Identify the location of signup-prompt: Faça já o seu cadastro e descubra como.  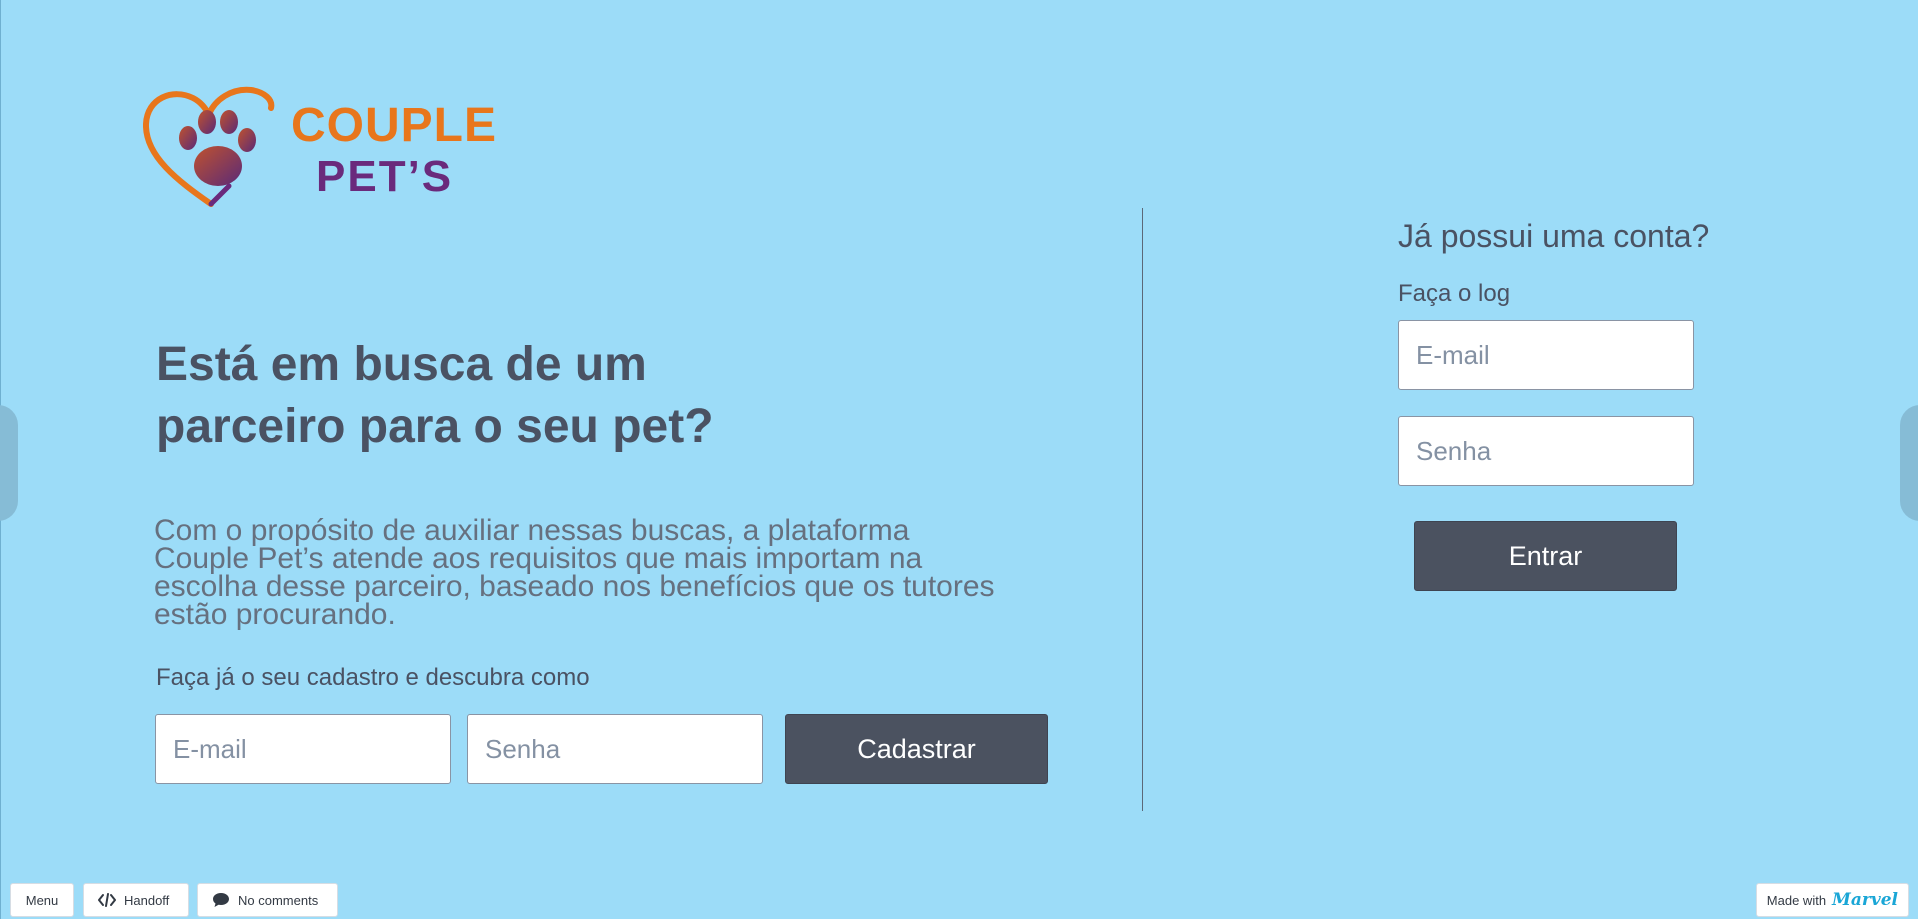
(373, 677).